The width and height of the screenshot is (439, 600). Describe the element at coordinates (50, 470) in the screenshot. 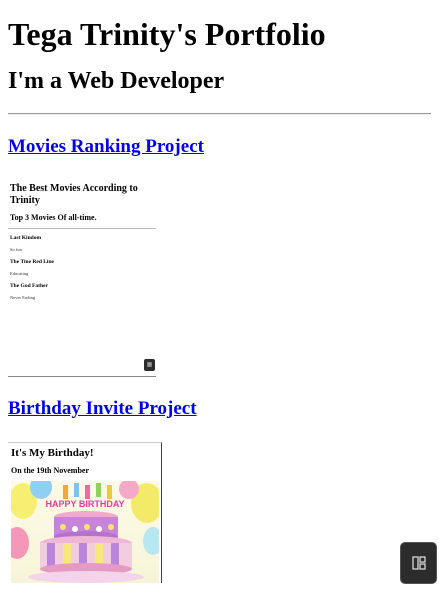

I see `birthday-preview-subtitle: On the 19th November` at that location.